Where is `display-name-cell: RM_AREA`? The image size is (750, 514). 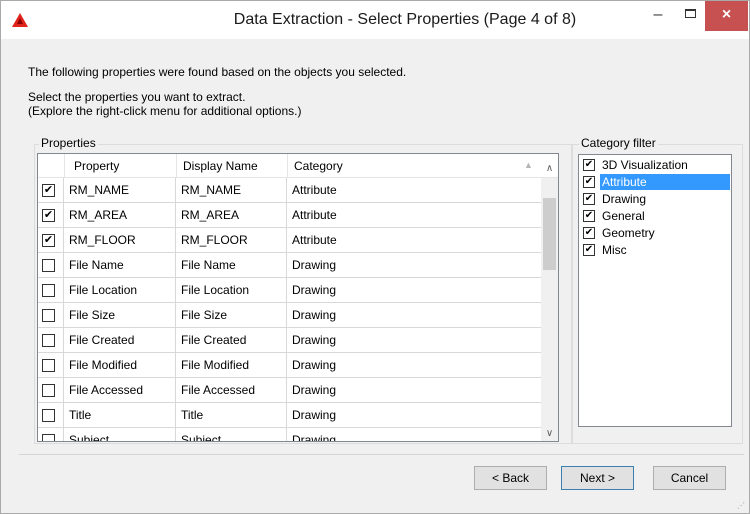
display-name-cell: RM_AREA is located at coordinates (231, 215).